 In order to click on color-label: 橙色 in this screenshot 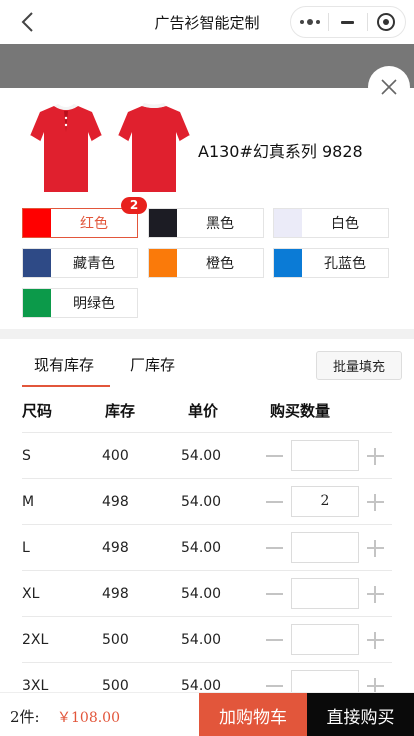, I will do `click(220, 264)`.